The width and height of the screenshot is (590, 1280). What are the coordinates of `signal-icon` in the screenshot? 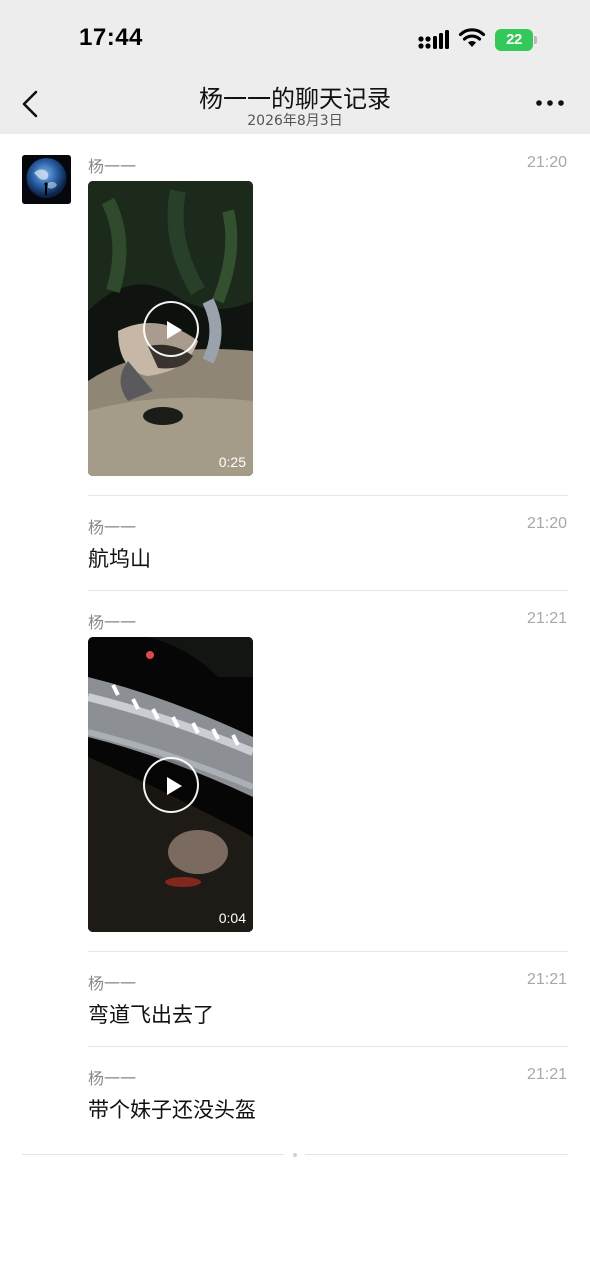 It's located at (433, 39).